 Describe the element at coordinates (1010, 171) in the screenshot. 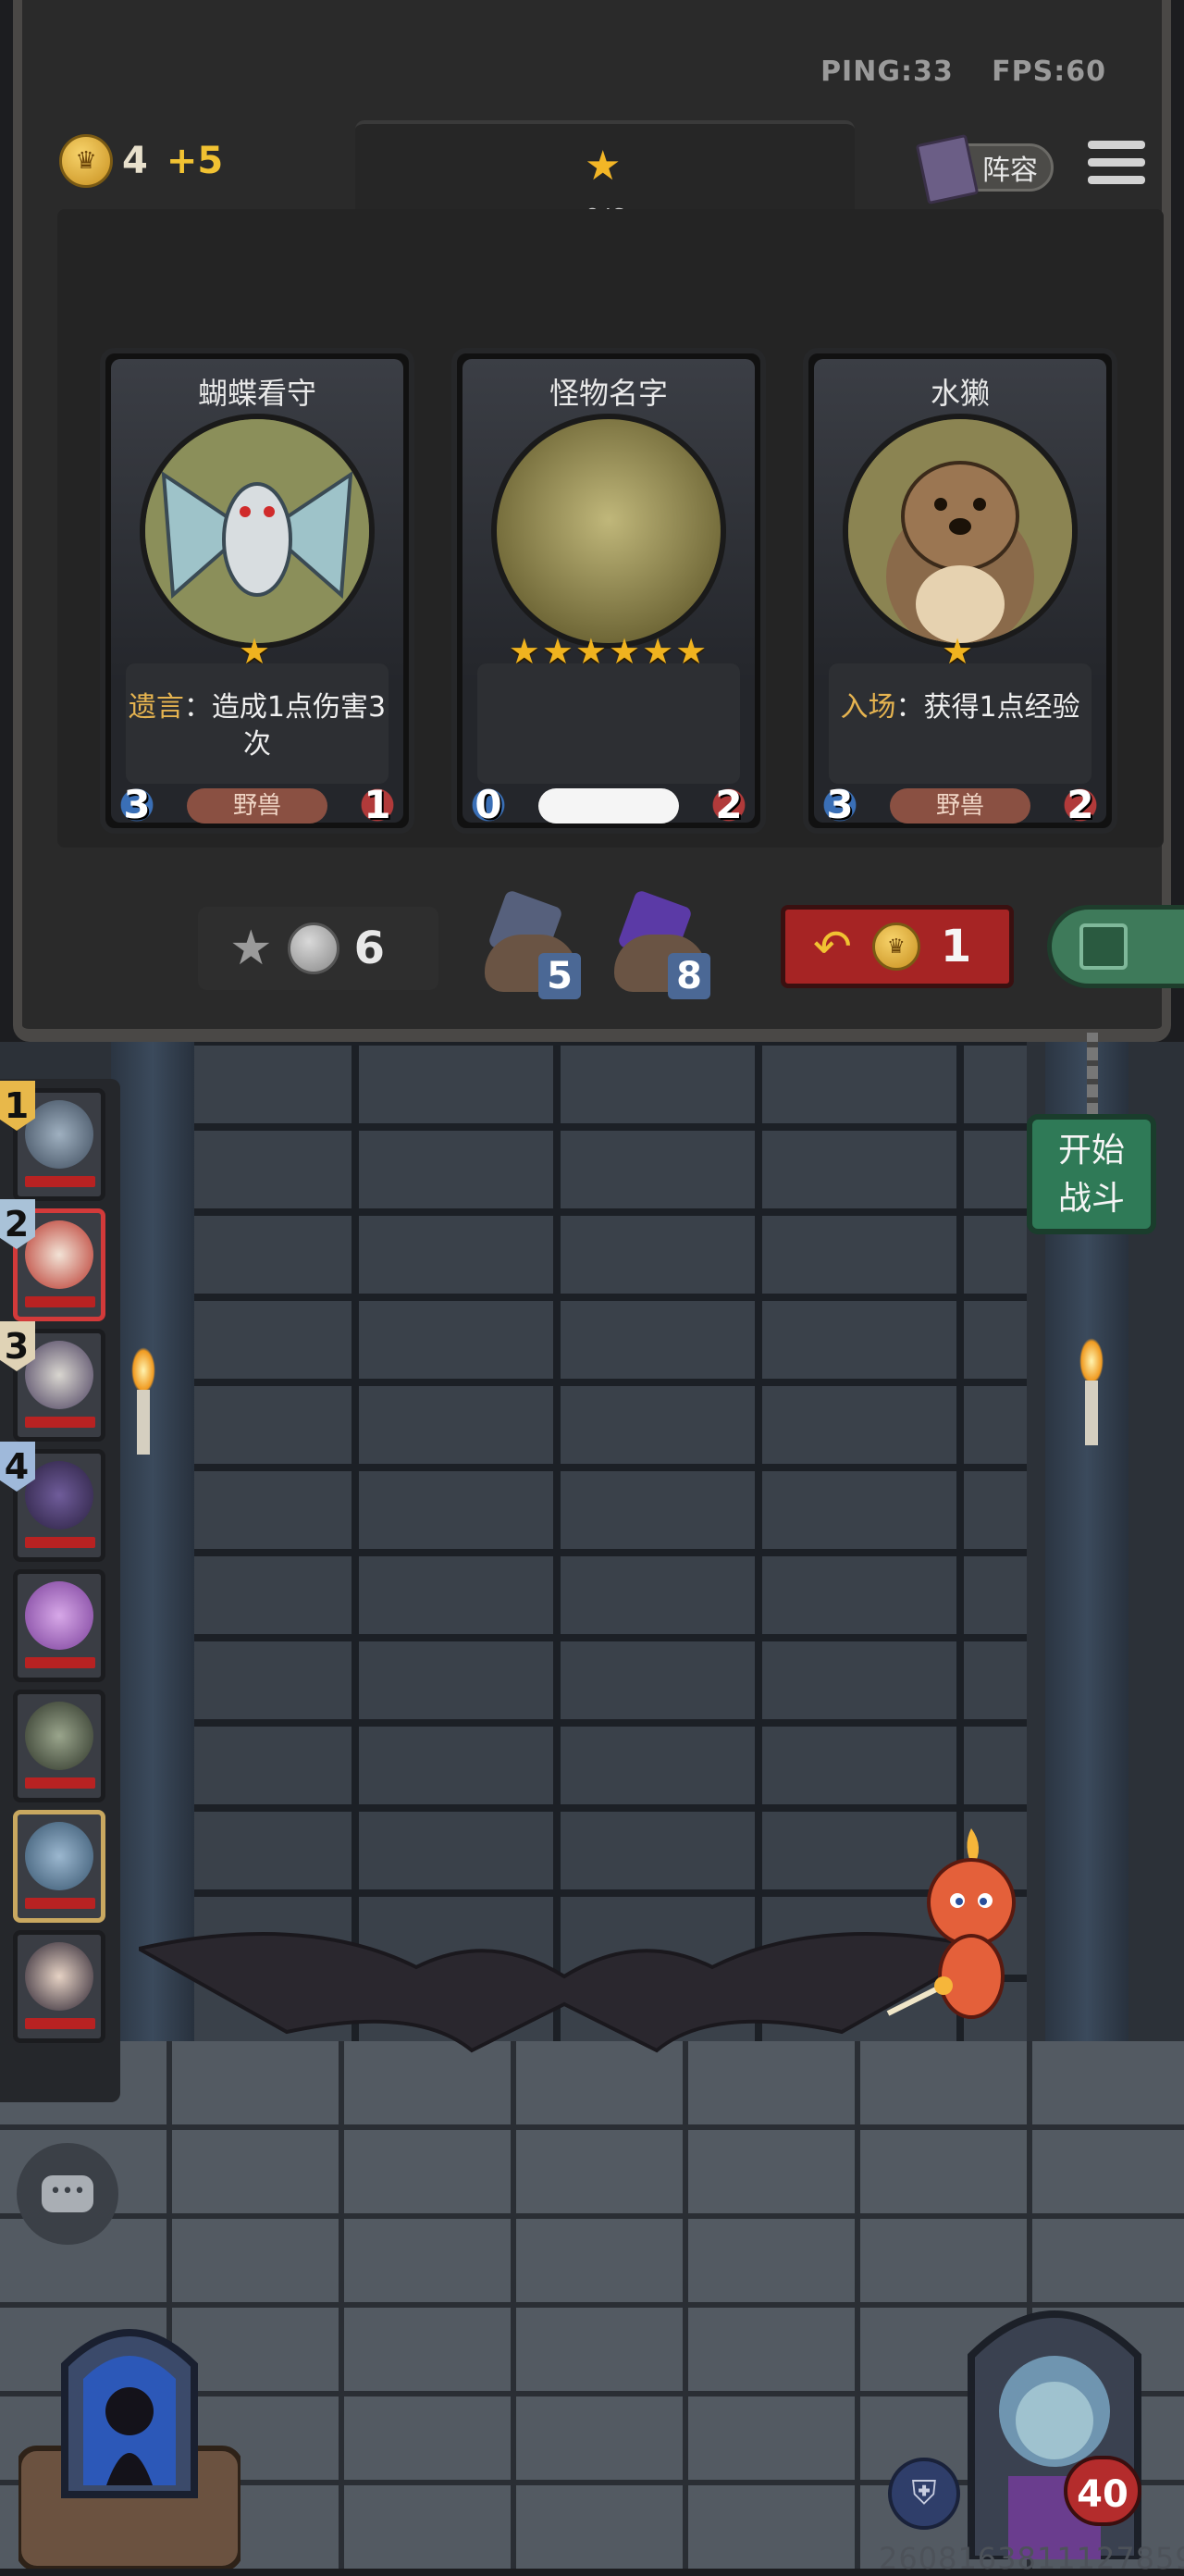

I see `lineup-label: 阵容` at that location.